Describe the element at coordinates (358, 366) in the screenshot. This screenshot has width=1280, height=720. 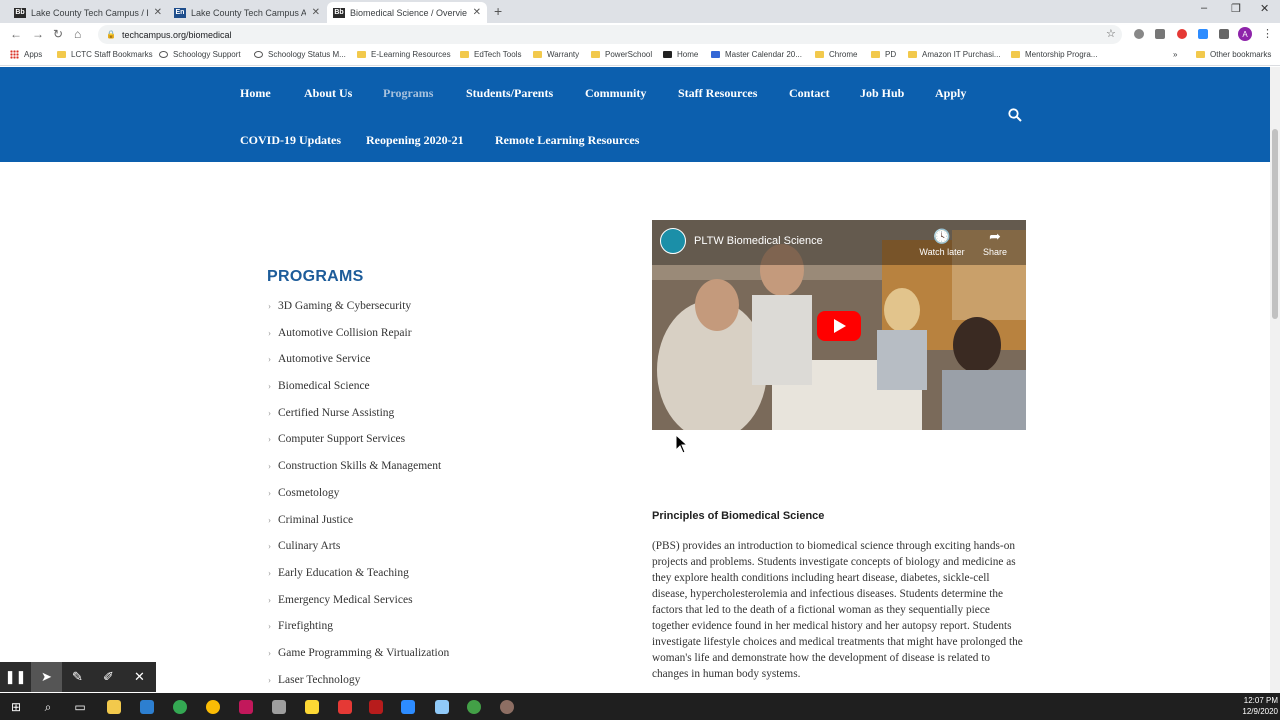
I see `program-item: › Automotive Service` at that location.